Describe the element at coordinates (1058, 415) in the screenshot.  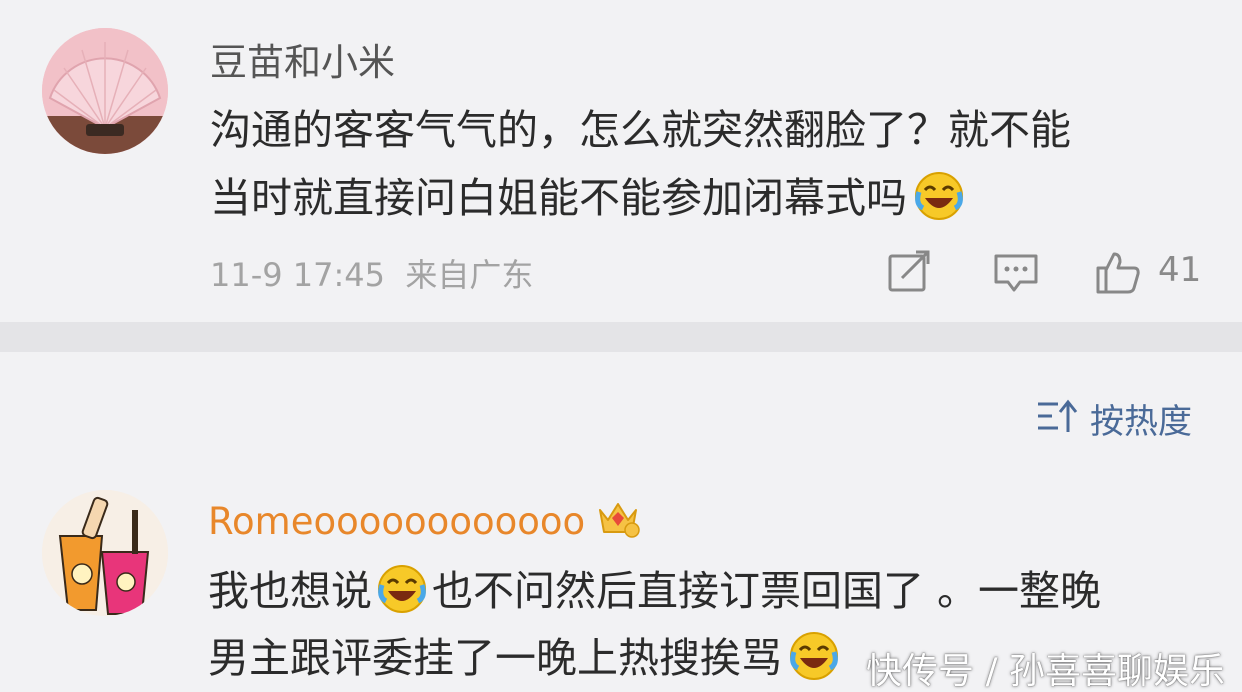
I see `sort-icon` at that location.